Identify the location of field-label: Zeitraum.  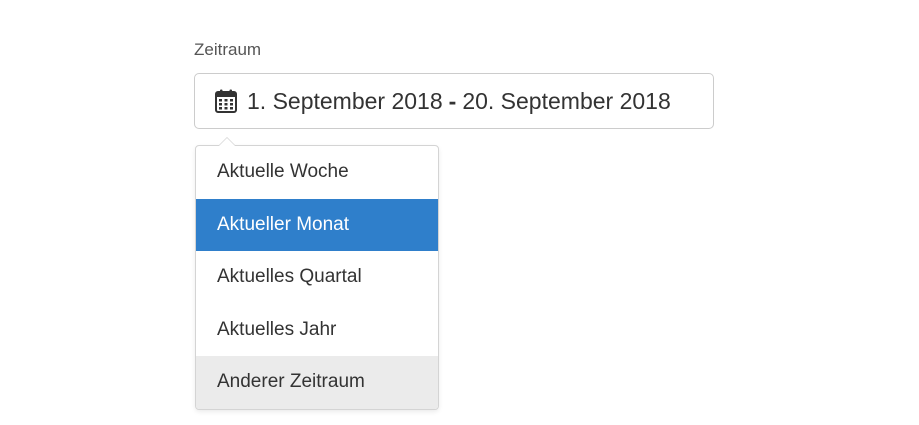
(228, 49).